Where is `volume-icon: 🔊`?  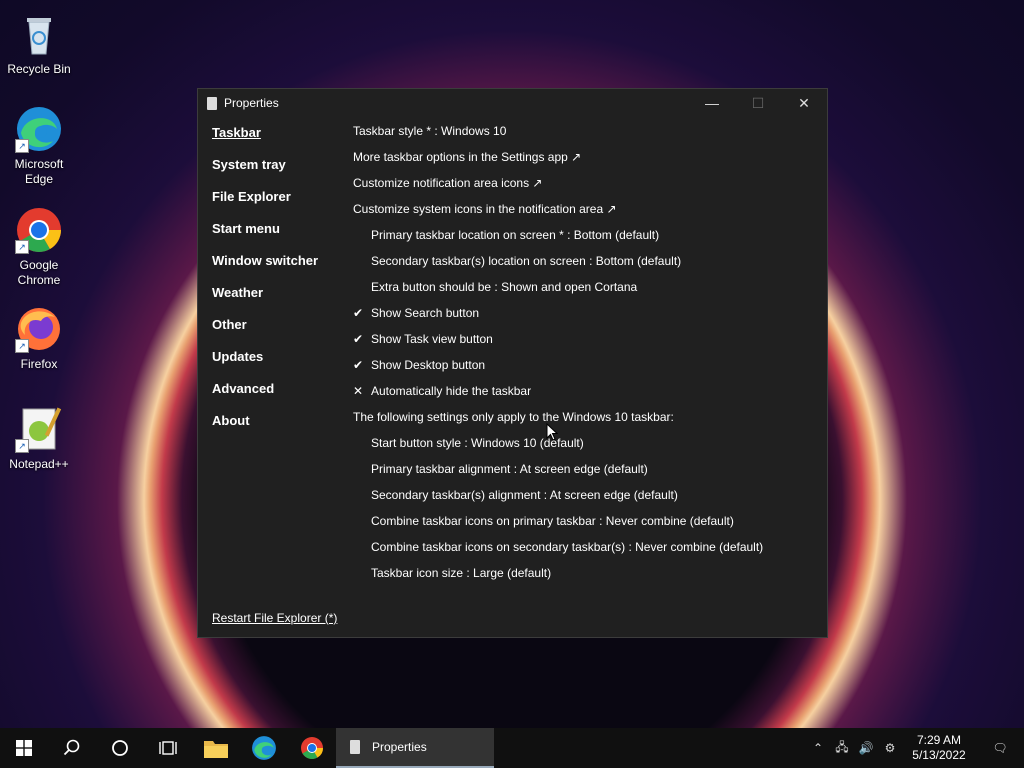 volume-icon: 🔊 is located at coordinates (866, 748).